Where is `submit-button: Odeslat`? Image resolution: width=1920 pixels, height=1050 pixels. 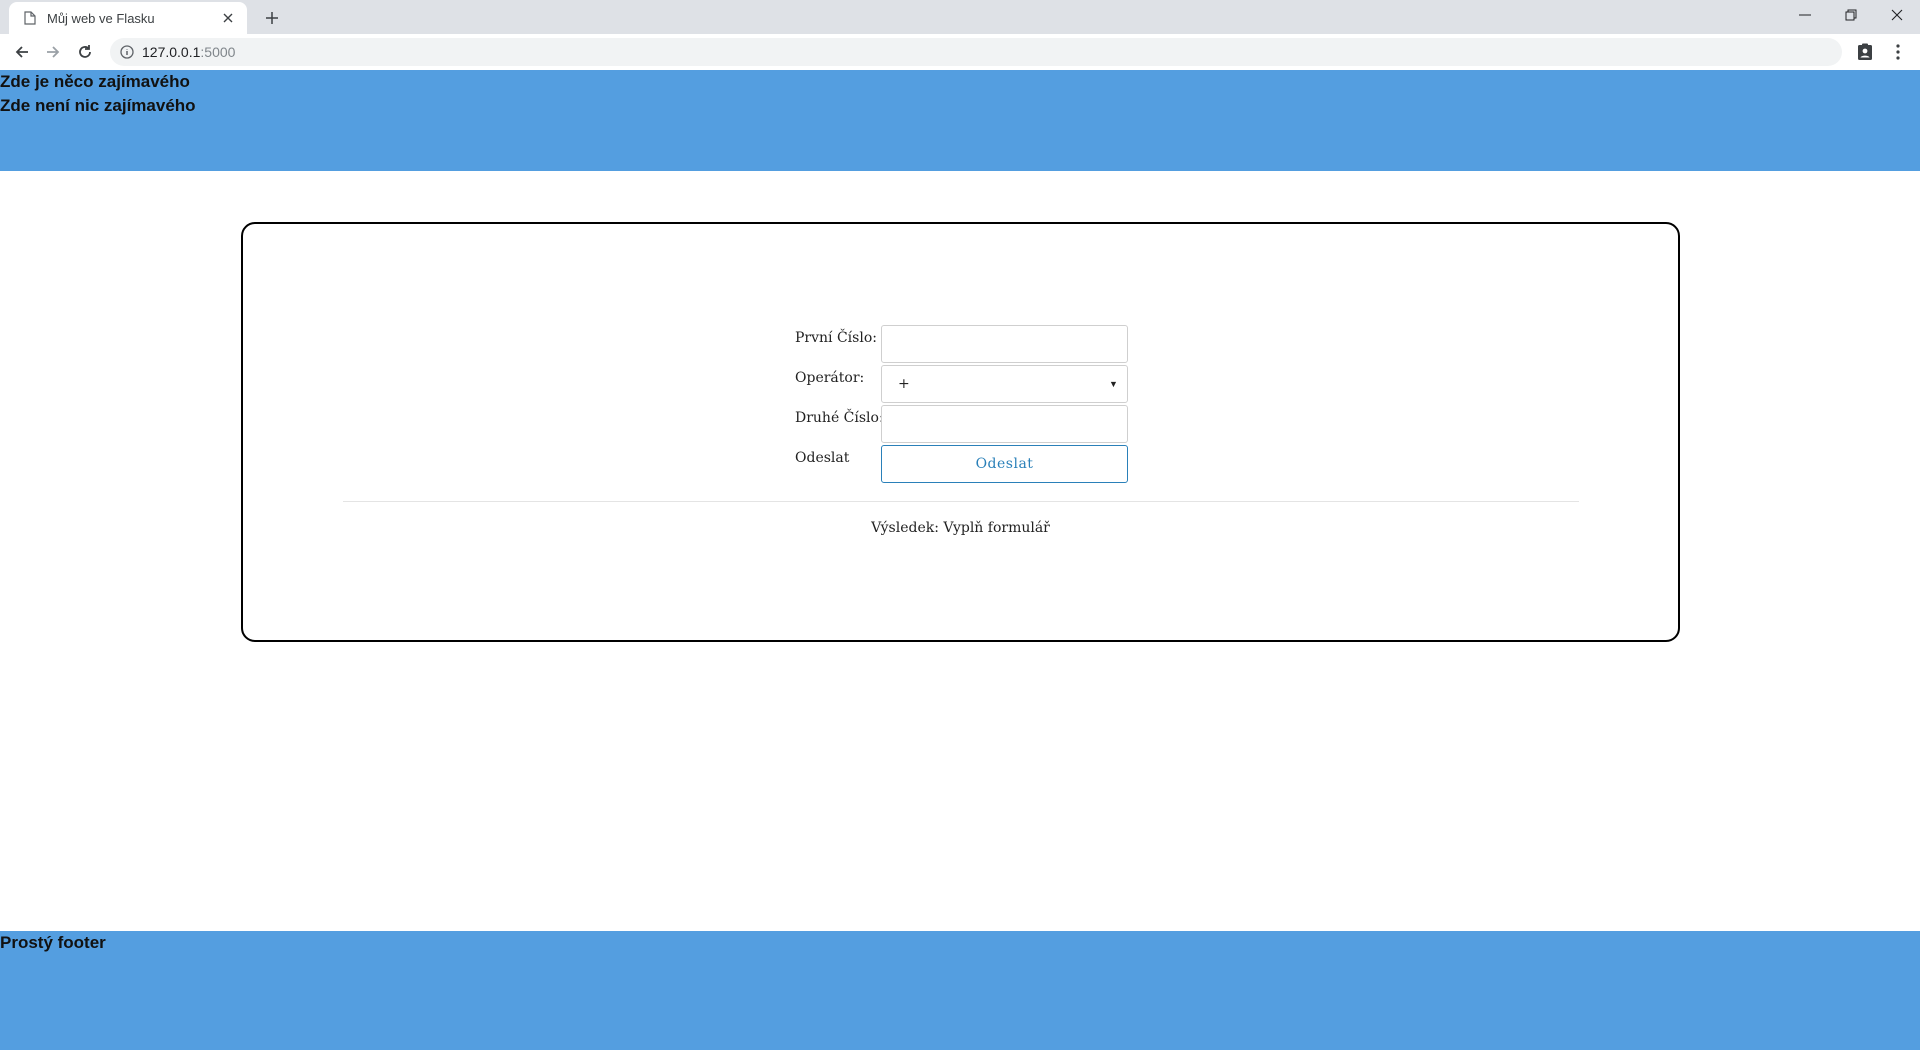 submit-button: Odeslat is located at coordinates (1004, 464).